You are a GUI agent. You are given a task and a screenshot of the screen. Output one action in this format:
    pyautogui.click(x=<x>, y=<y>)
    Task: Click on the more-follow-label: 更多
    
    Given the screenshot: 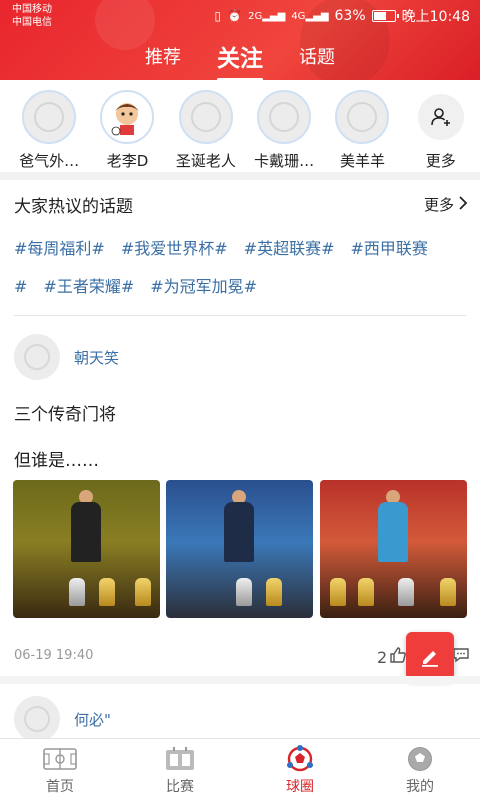 What is the action you would take?
    pyautogui.click(x=440, y=161)
    